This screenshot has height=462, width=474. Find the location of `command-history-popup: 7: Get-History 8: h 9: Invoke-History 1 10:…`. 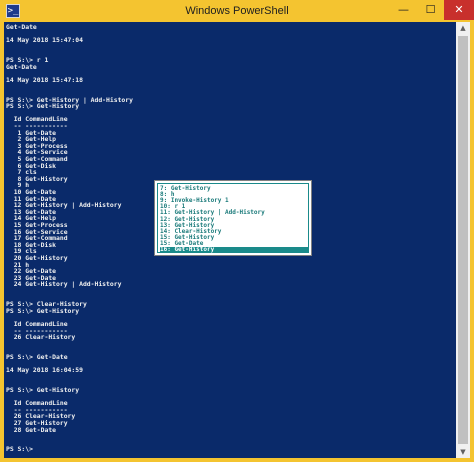

command-history-popup: 7: Get-History 8: h 9: Invoke-History 1 10:… is located at coordinates (233, 218).